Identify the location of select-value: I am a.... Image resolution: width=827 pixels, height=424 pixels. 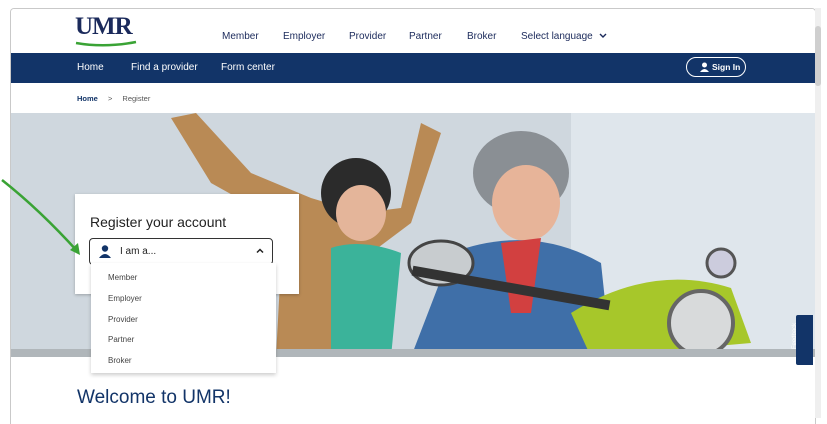
(138, 251).